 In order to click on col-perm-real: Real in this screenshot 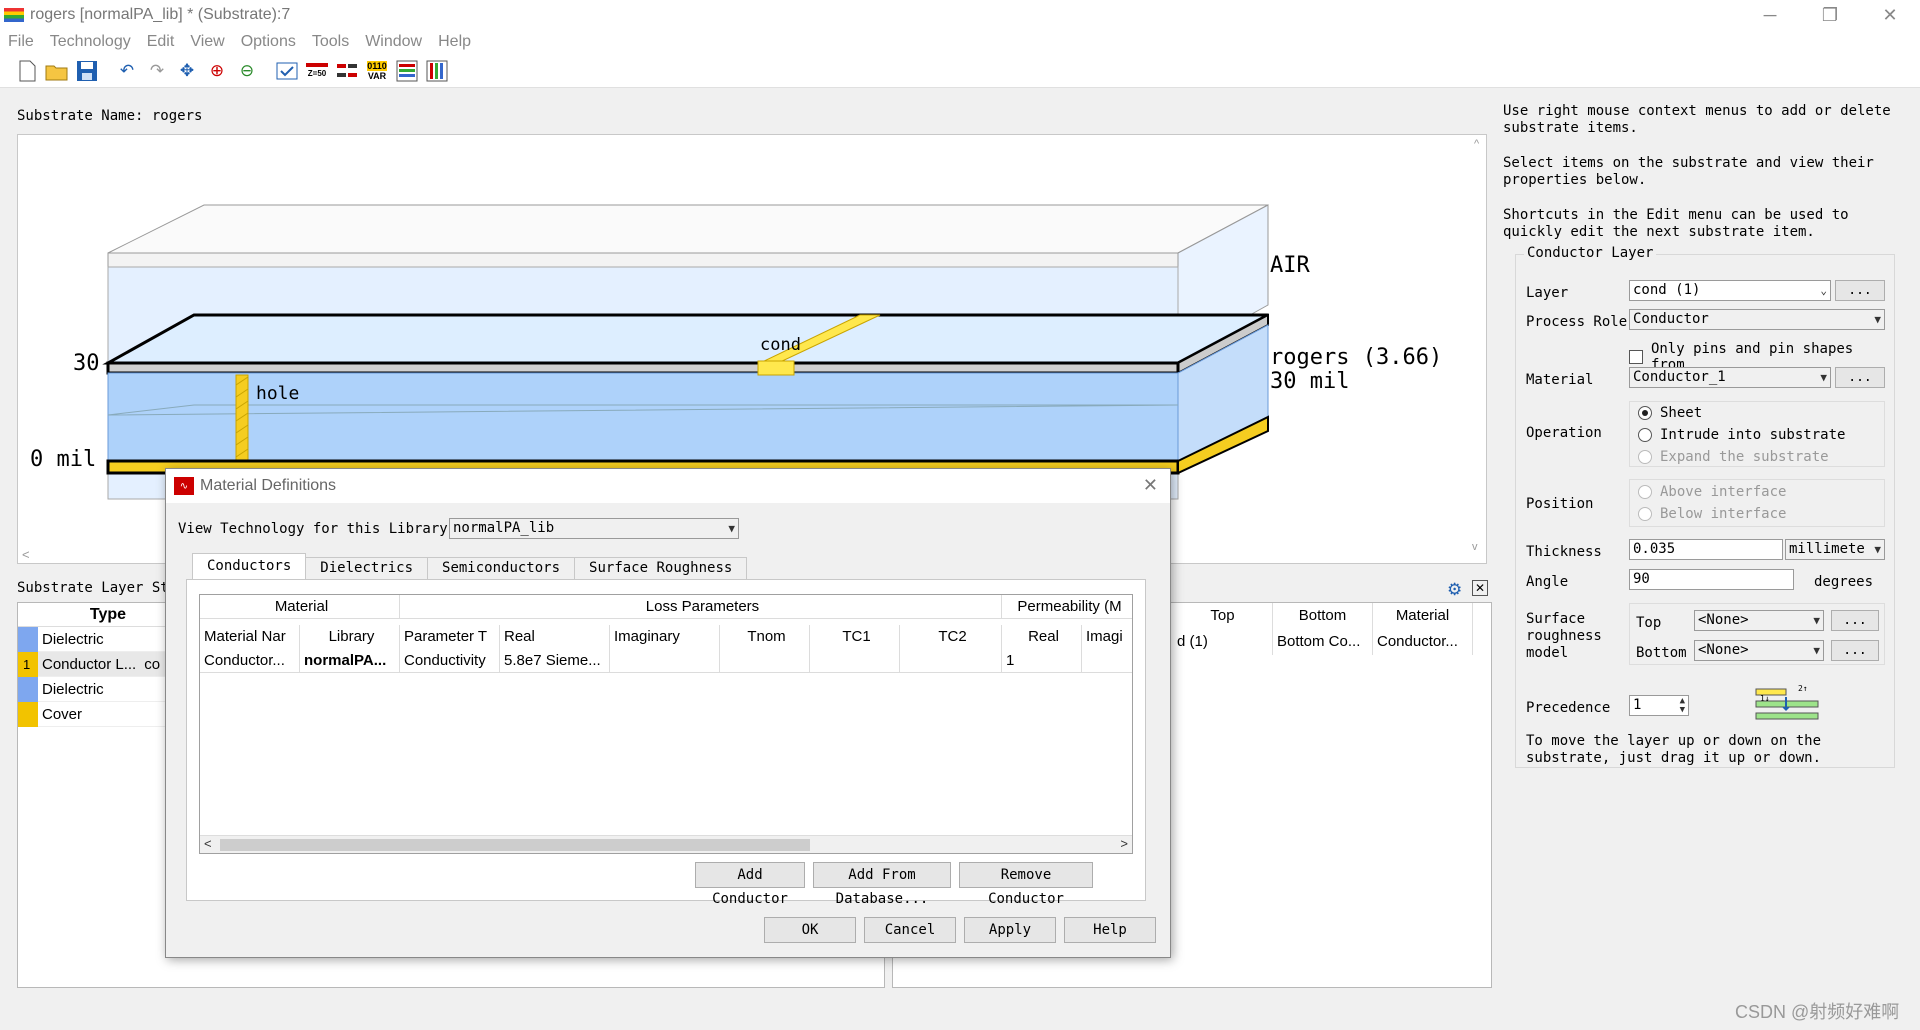, I will do `click(1042, 637)`.